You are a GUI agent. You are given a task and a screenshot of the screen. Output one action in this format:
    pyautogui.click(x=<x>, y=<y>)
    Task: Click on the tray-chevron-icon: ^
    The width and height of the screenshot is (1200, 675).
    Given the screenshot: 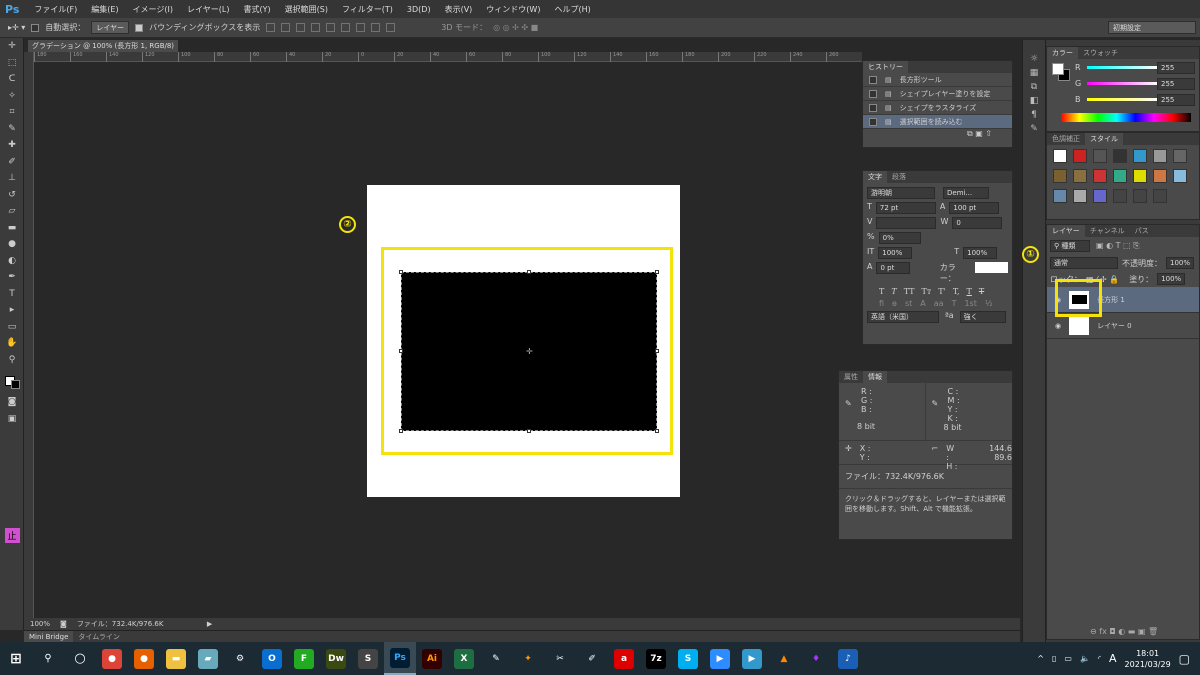 What is the action you would take?
    pyautogui.click(x=1040, y=658)
    